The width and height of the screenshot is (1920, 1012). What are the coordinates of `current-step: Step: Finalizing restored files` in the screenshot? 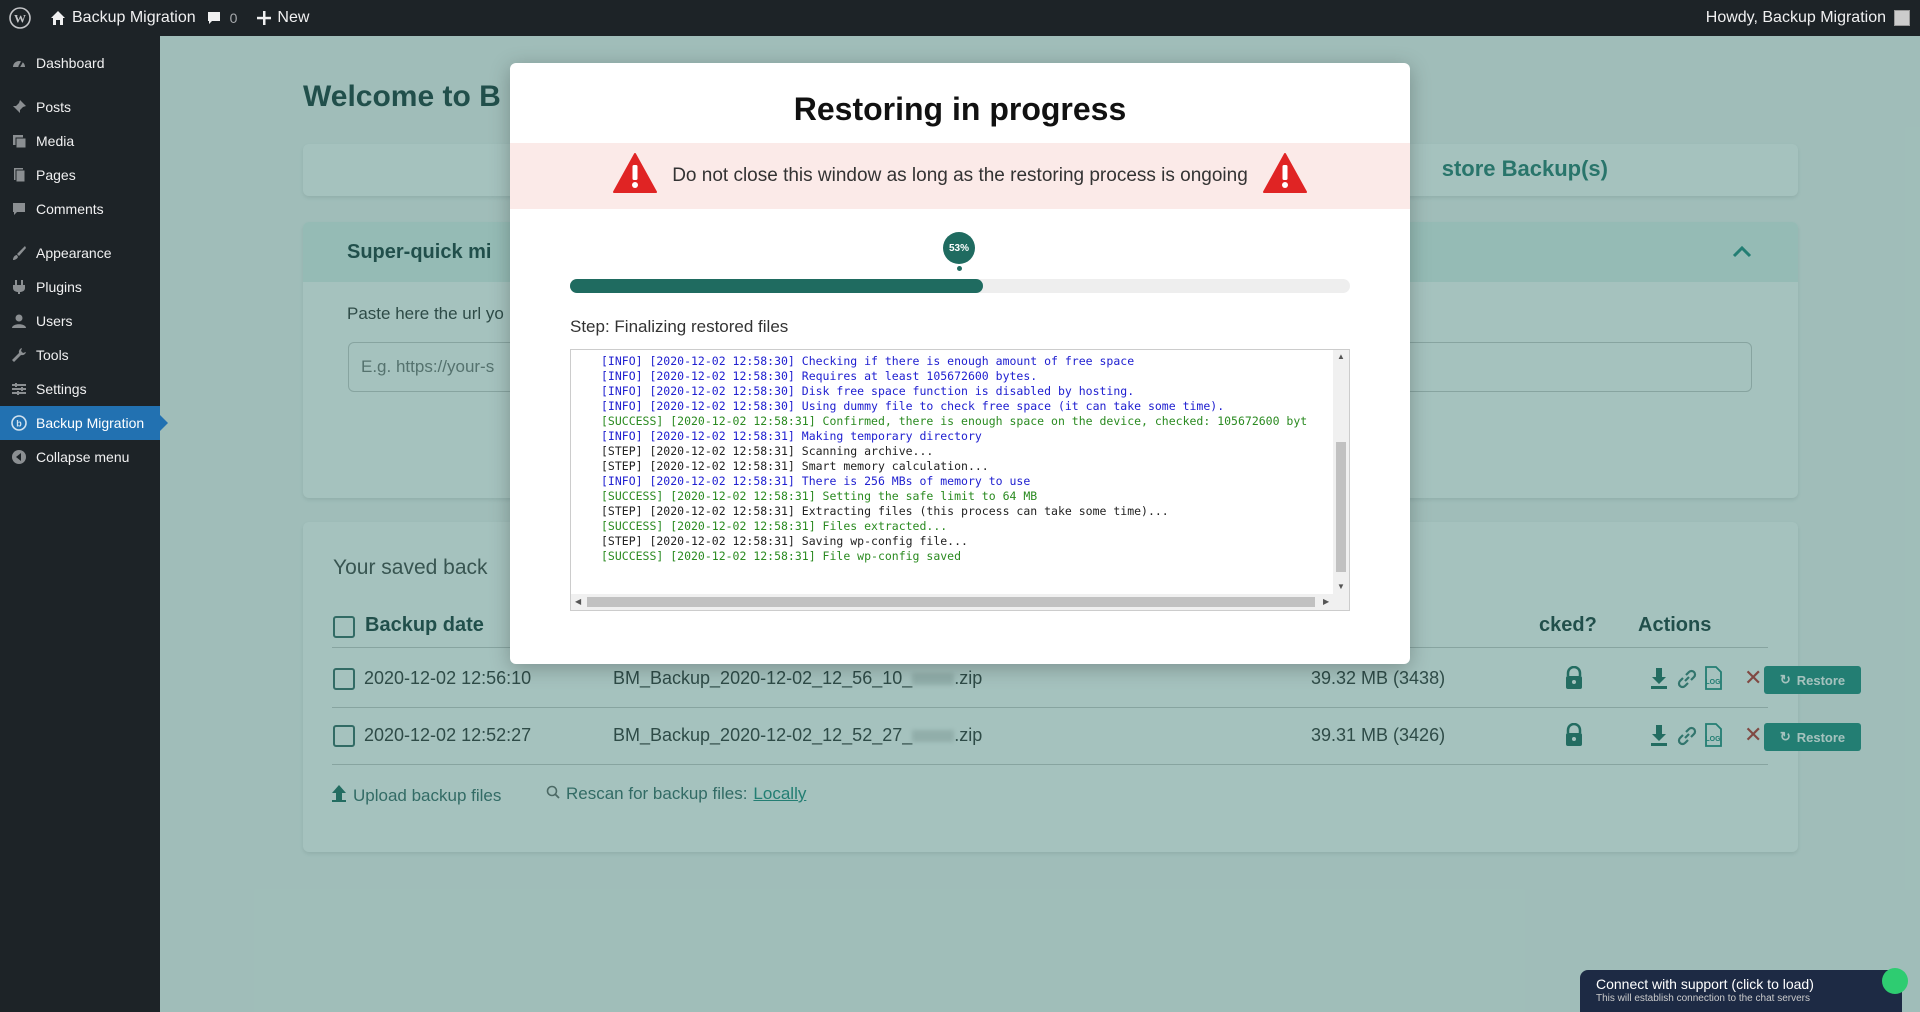 It's located at (679, 326).